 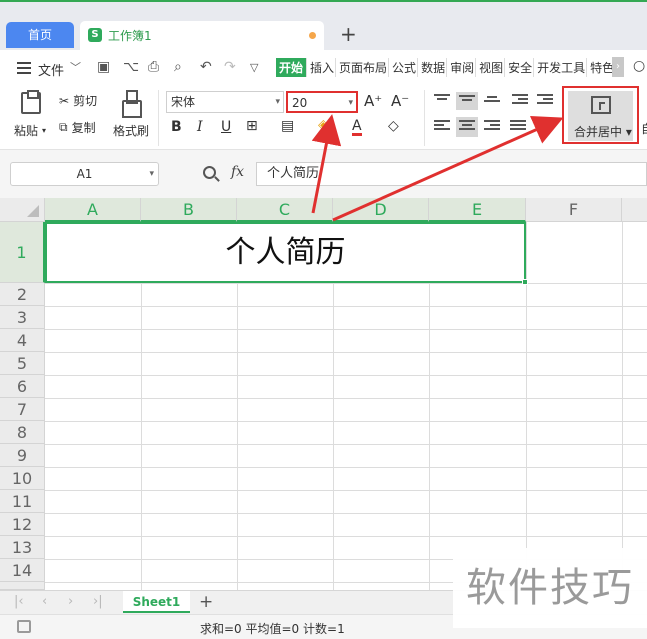 I want to click on italic-button: I, so click(x=200, y=127).